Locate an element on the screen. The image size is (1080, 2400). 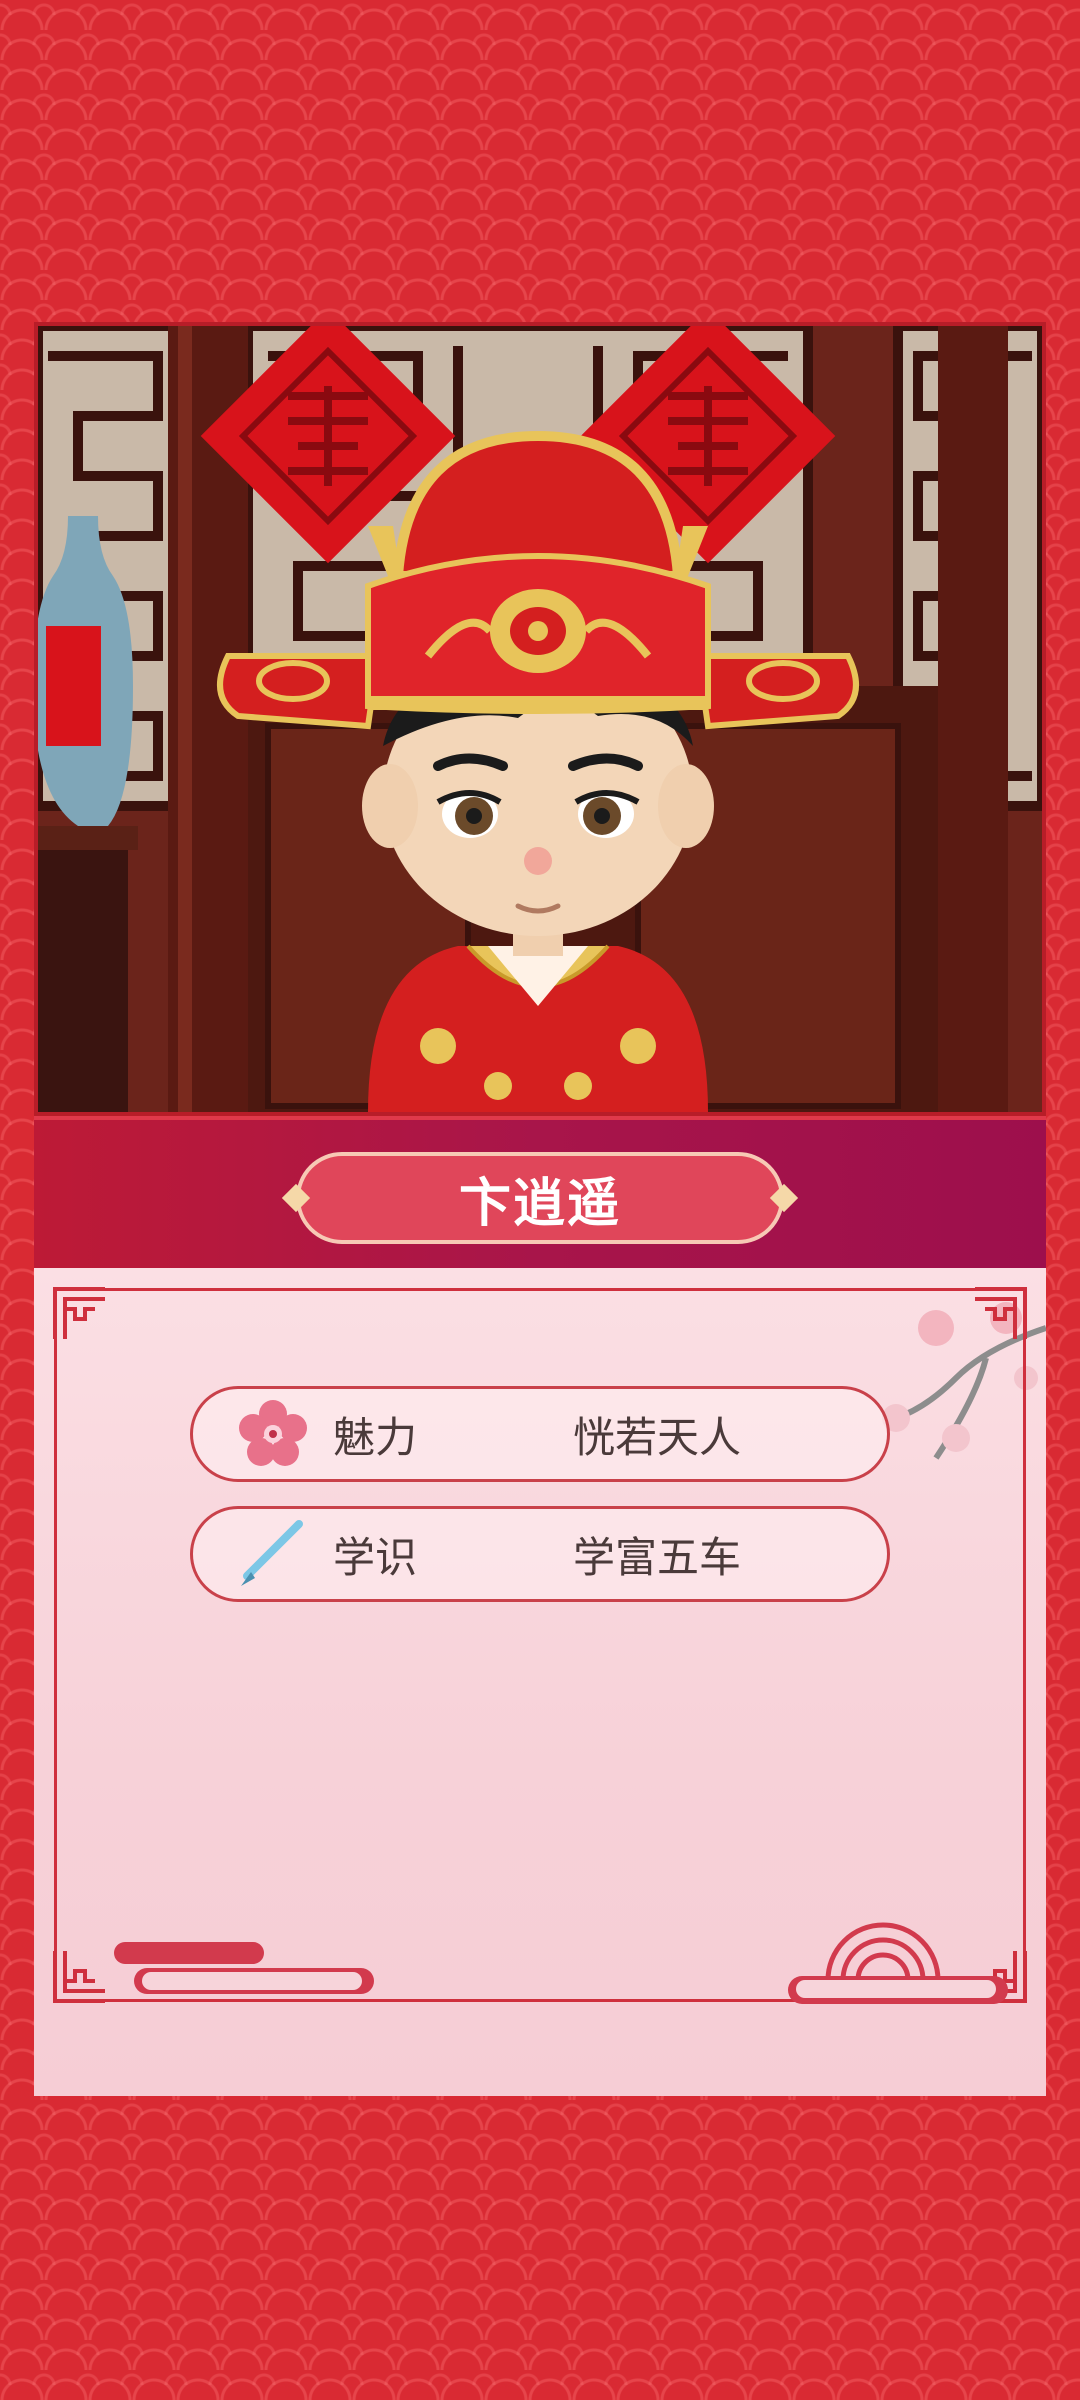
frame-corner-top-right is located at coordinates (1001, 1313).